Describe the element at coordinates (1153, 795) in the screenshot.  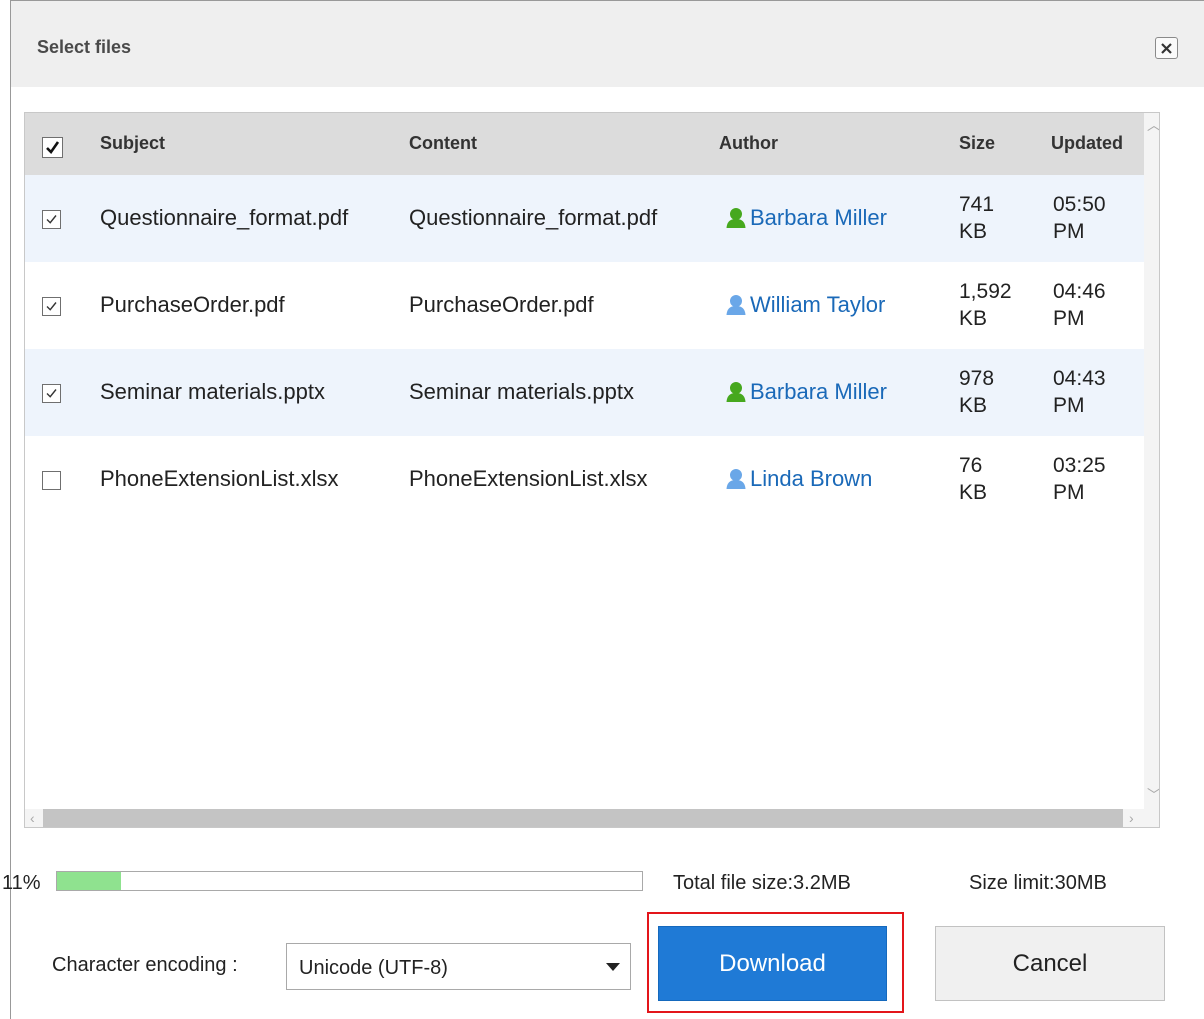
I see `scroll-down-icon: ﹀` at that location.